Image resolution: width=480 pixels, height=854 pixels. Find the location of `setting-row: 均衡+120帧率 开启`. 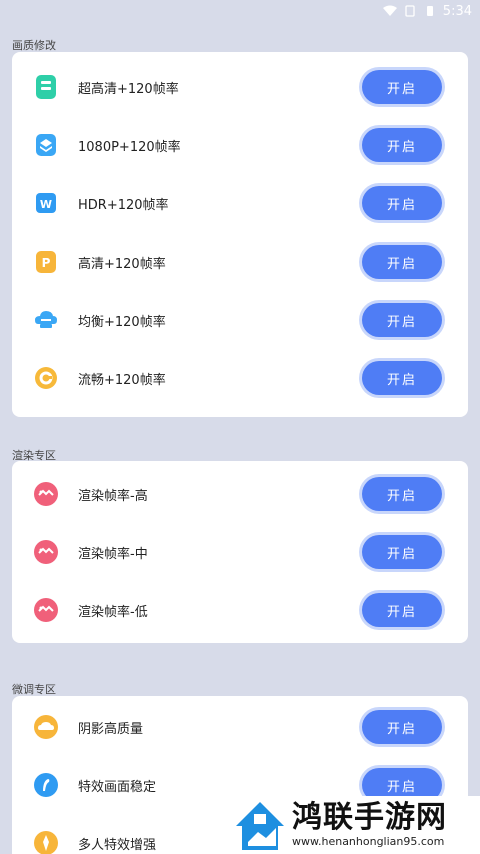

setting-row: 均衡+120帧率 开启 is located at coordinates (240, 320).